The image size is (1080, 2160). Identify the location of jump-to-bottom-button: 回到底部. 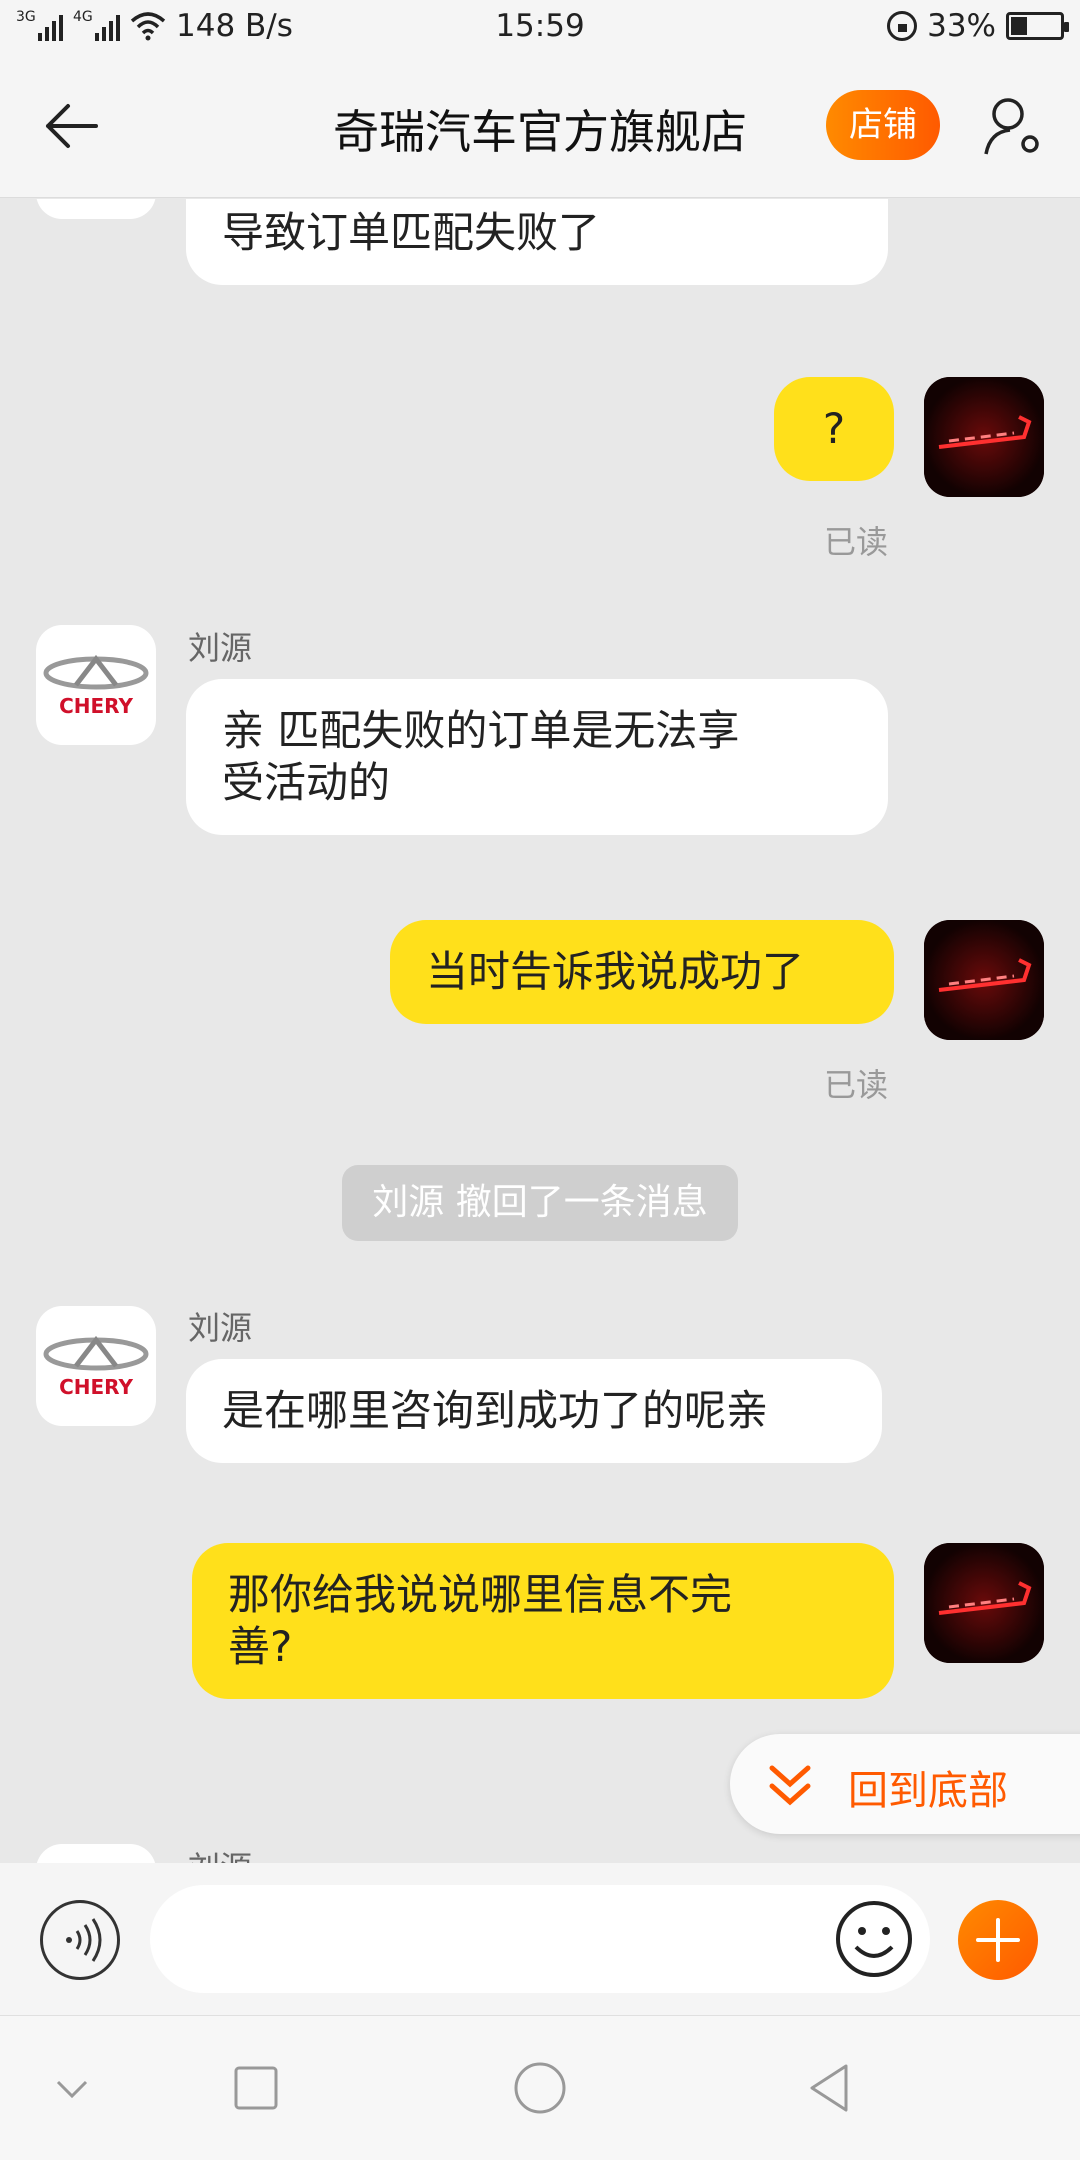
(905, 1784).